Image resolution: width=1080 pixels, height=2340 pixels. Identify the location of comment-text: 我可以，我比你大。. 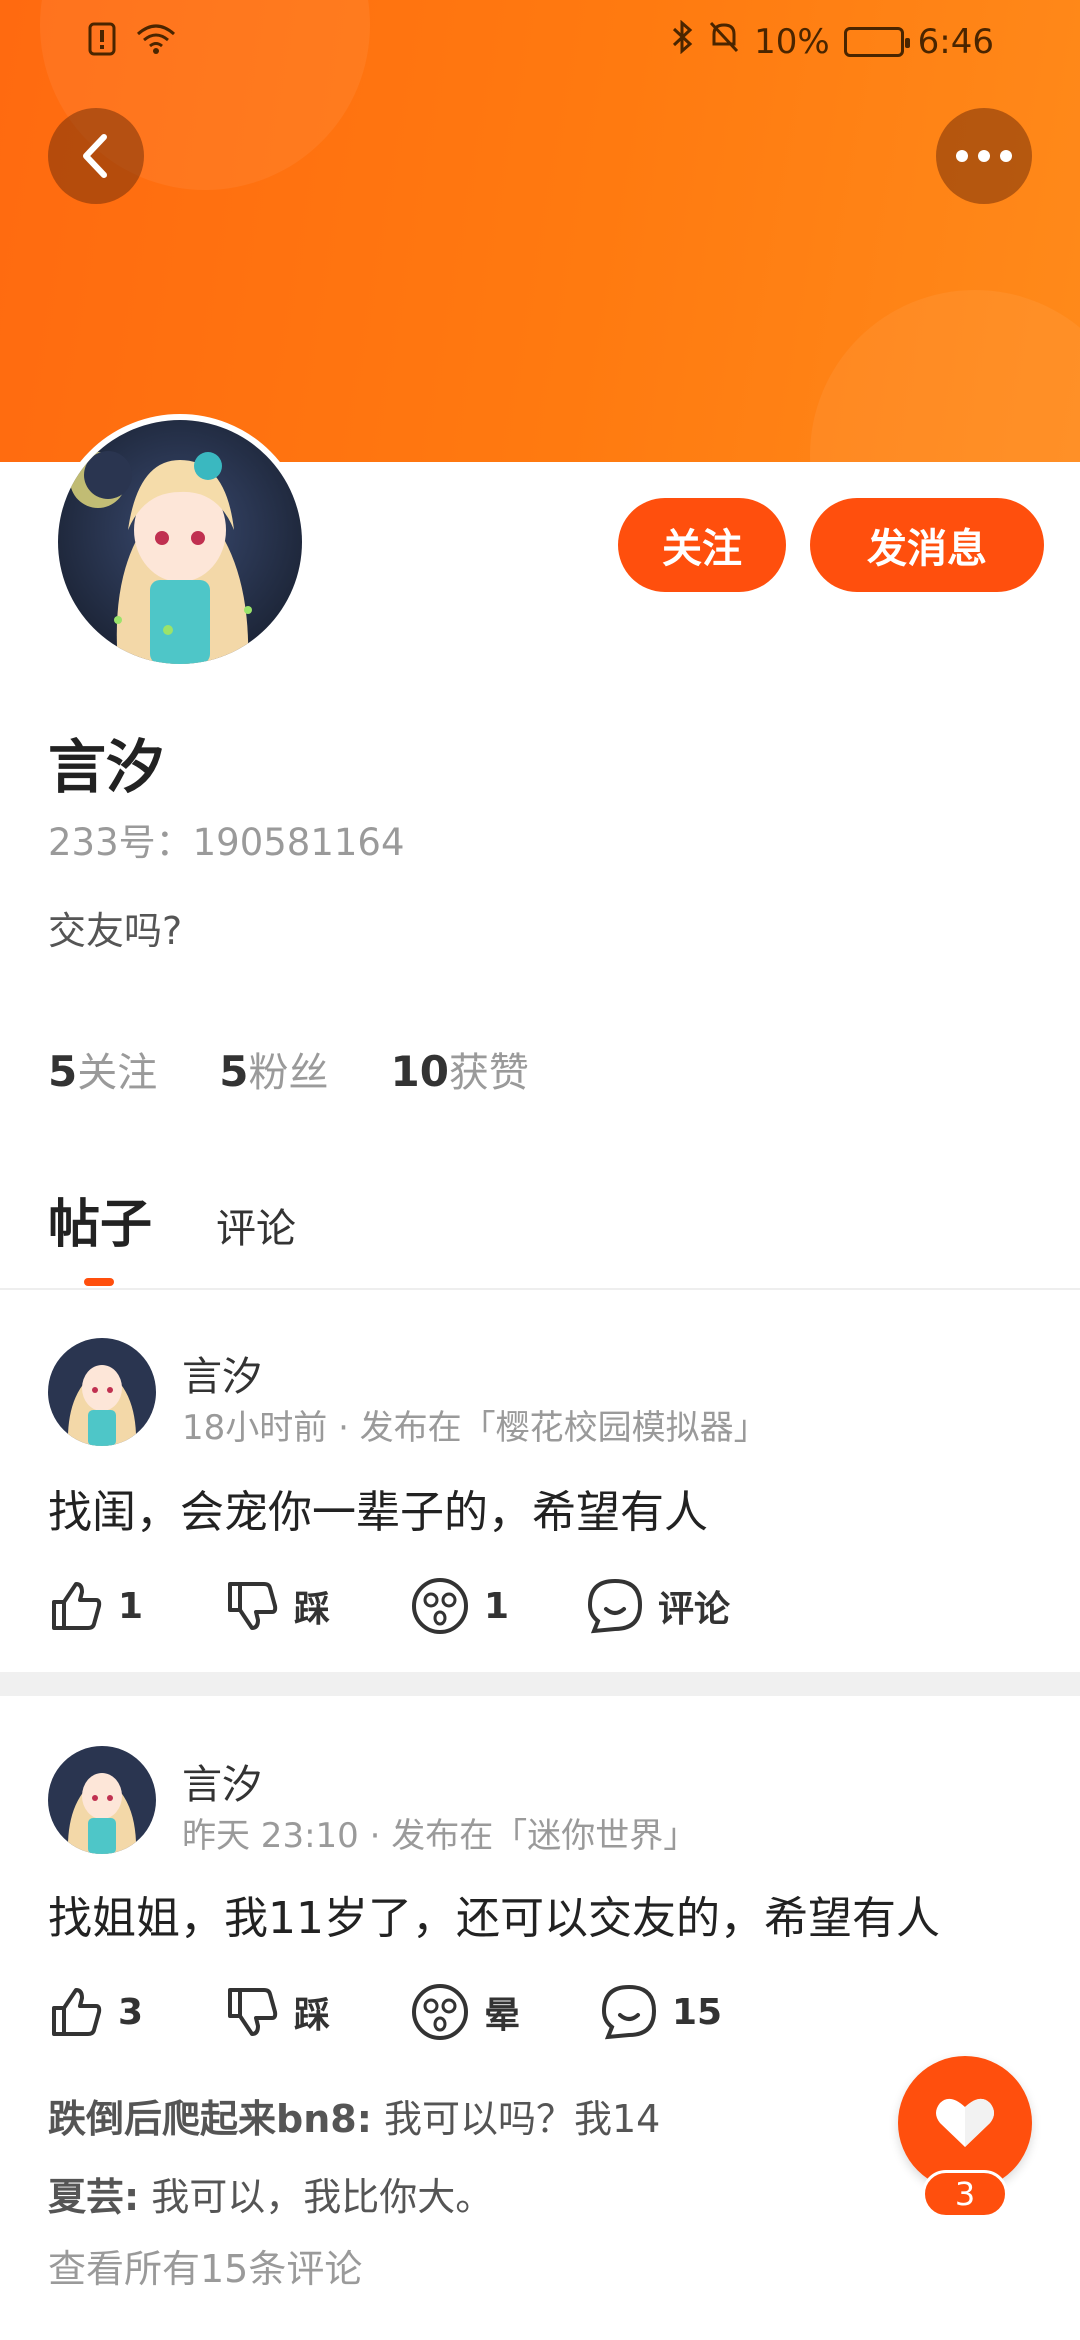
(322, 2197).